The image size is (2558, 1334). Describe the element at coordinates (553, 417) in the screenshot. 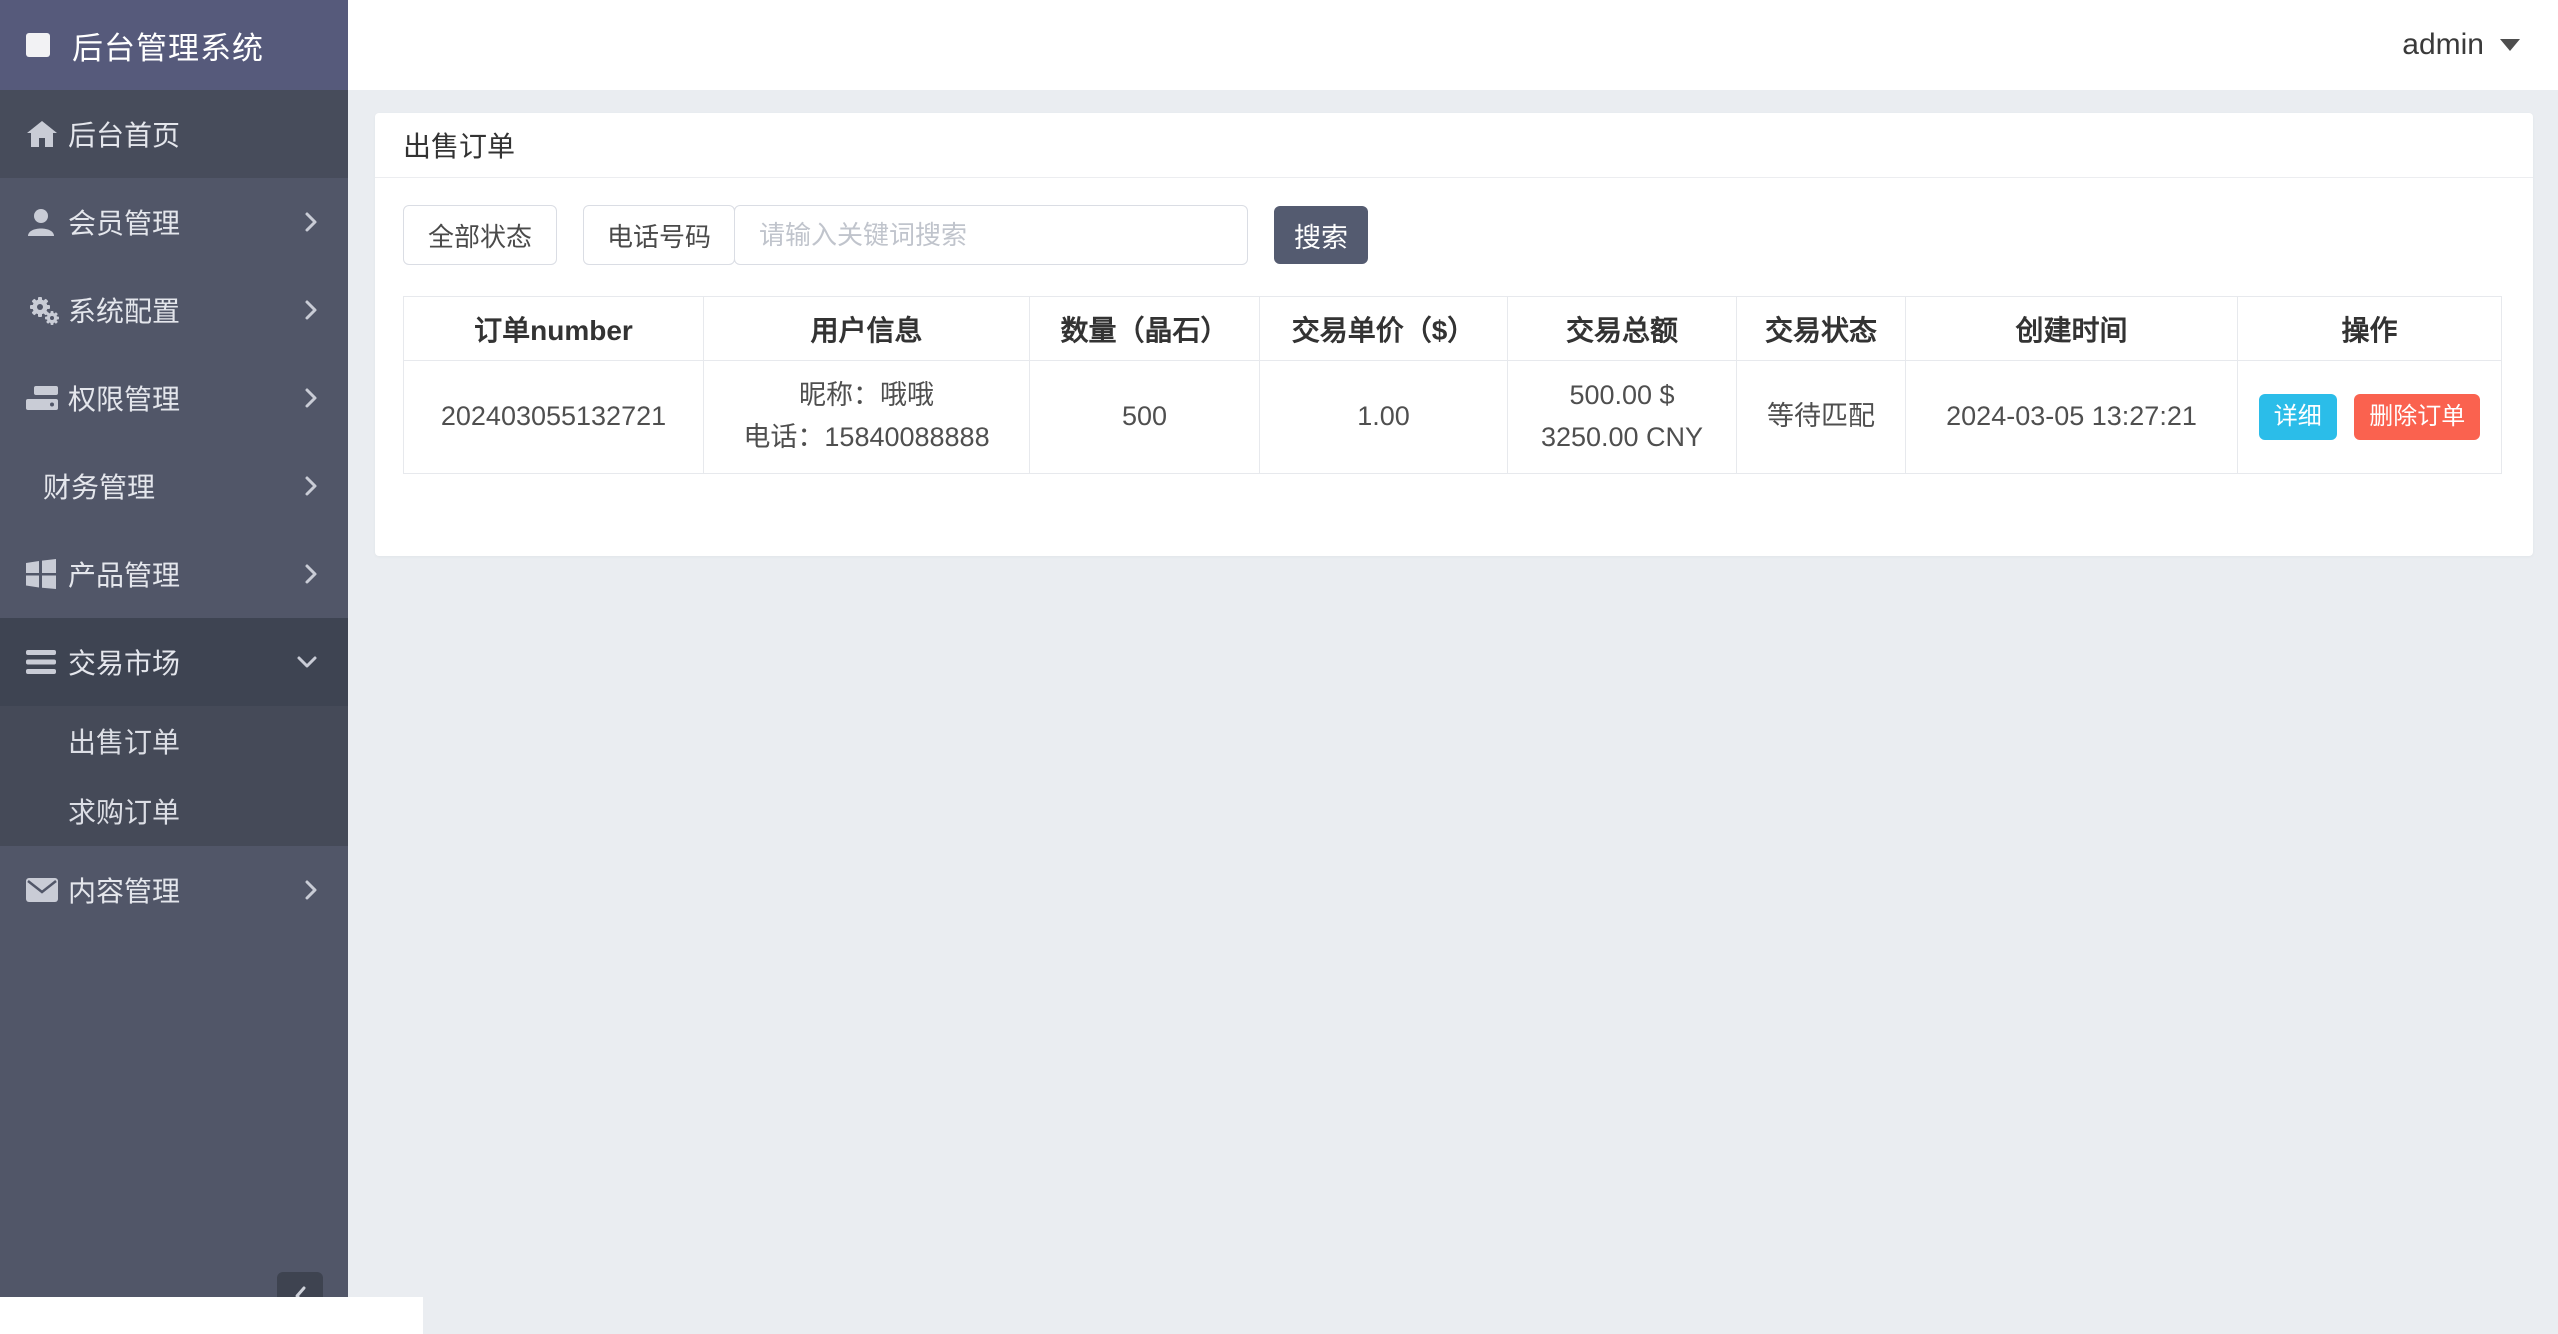

I see `cell-order-number: 202403055132721` at that location.